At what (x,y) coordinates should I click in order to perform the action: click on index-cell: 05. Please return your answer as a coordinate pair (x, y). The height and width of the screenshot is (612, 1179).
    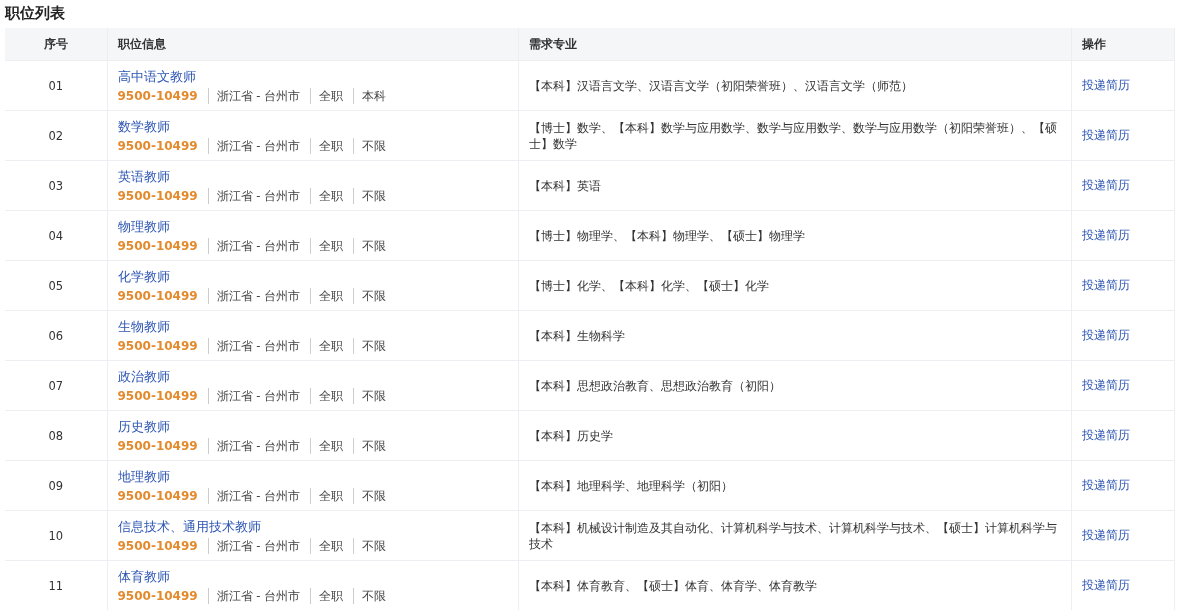
    Looking at the image, I should click on (56, 285).